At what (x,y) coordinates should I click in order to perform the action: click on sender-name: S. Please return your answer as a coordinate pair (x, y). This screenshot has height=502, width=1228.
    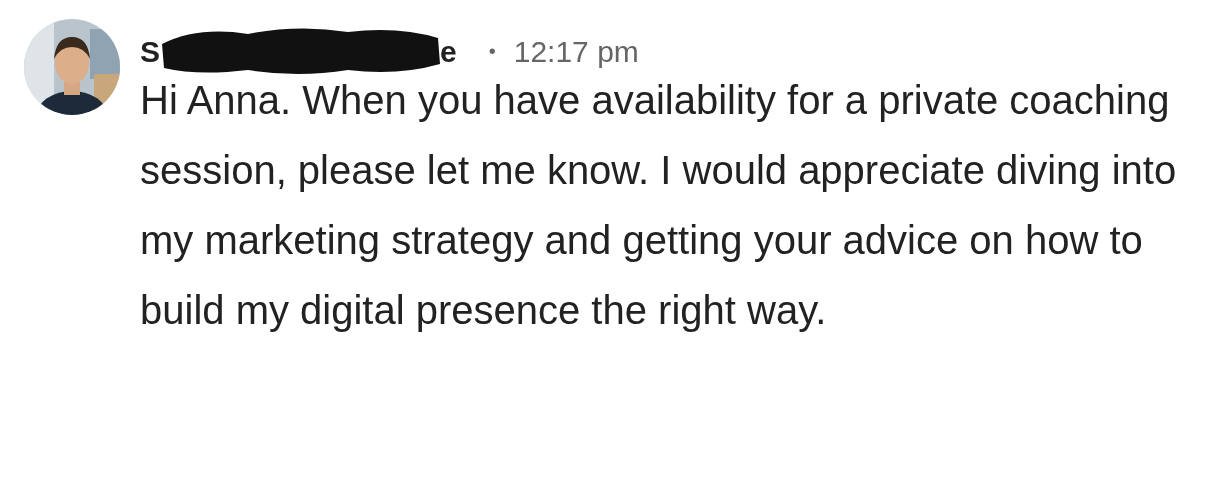
    Looking at the image, I should click on (150, 51).